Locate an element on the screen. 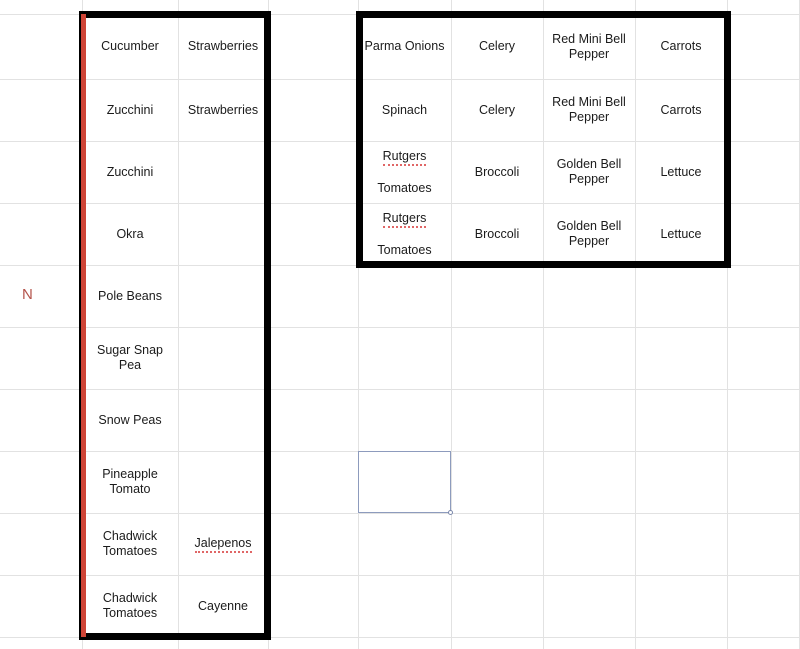 The width and height of the screenshot is (800, 649). west-bed-cell-r7c1 is located at coordinates (223, 482).